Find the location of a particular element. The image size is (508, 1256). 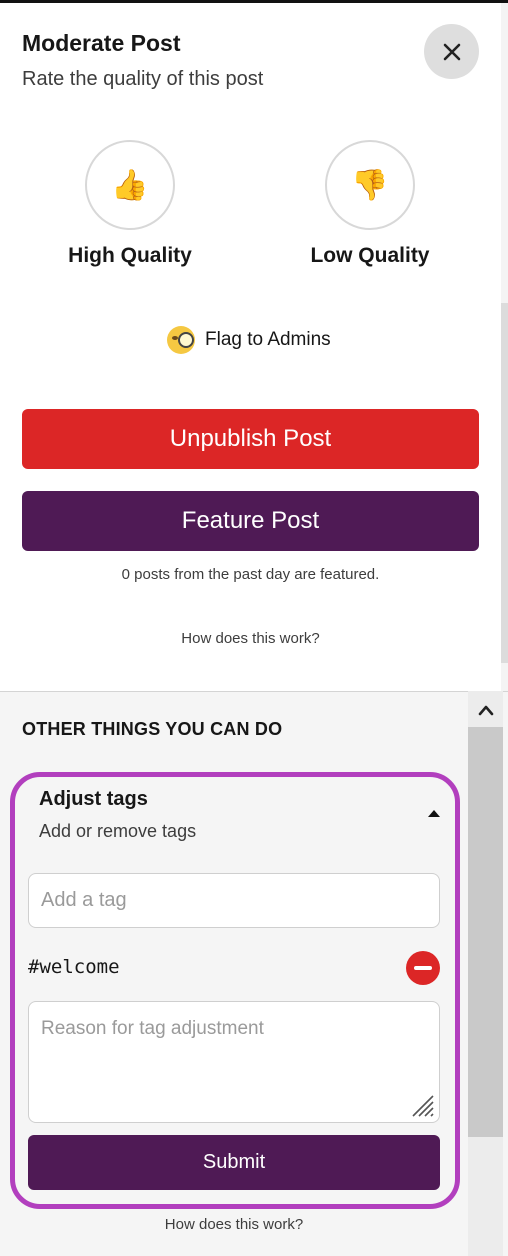

remove-tag-button is located at coordinates (423, 968).